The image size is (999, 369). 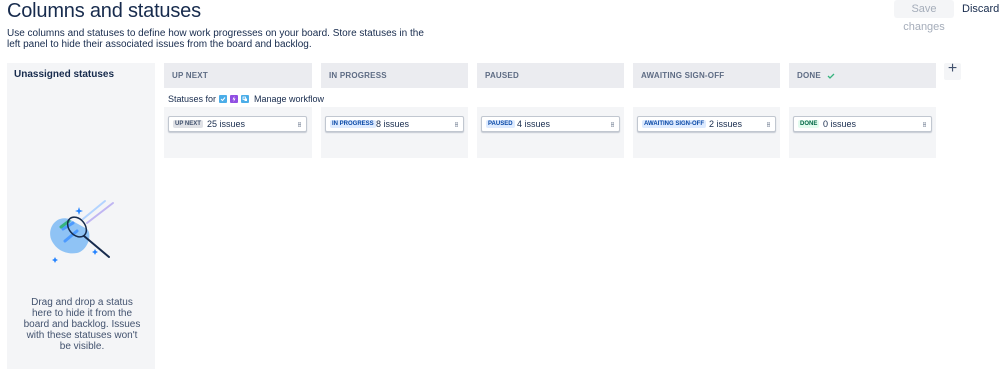 What do you see at coordinates (809, 124) in the screenshot?
I see `status-lozenge: DONE` at bounding box center [809, 124].